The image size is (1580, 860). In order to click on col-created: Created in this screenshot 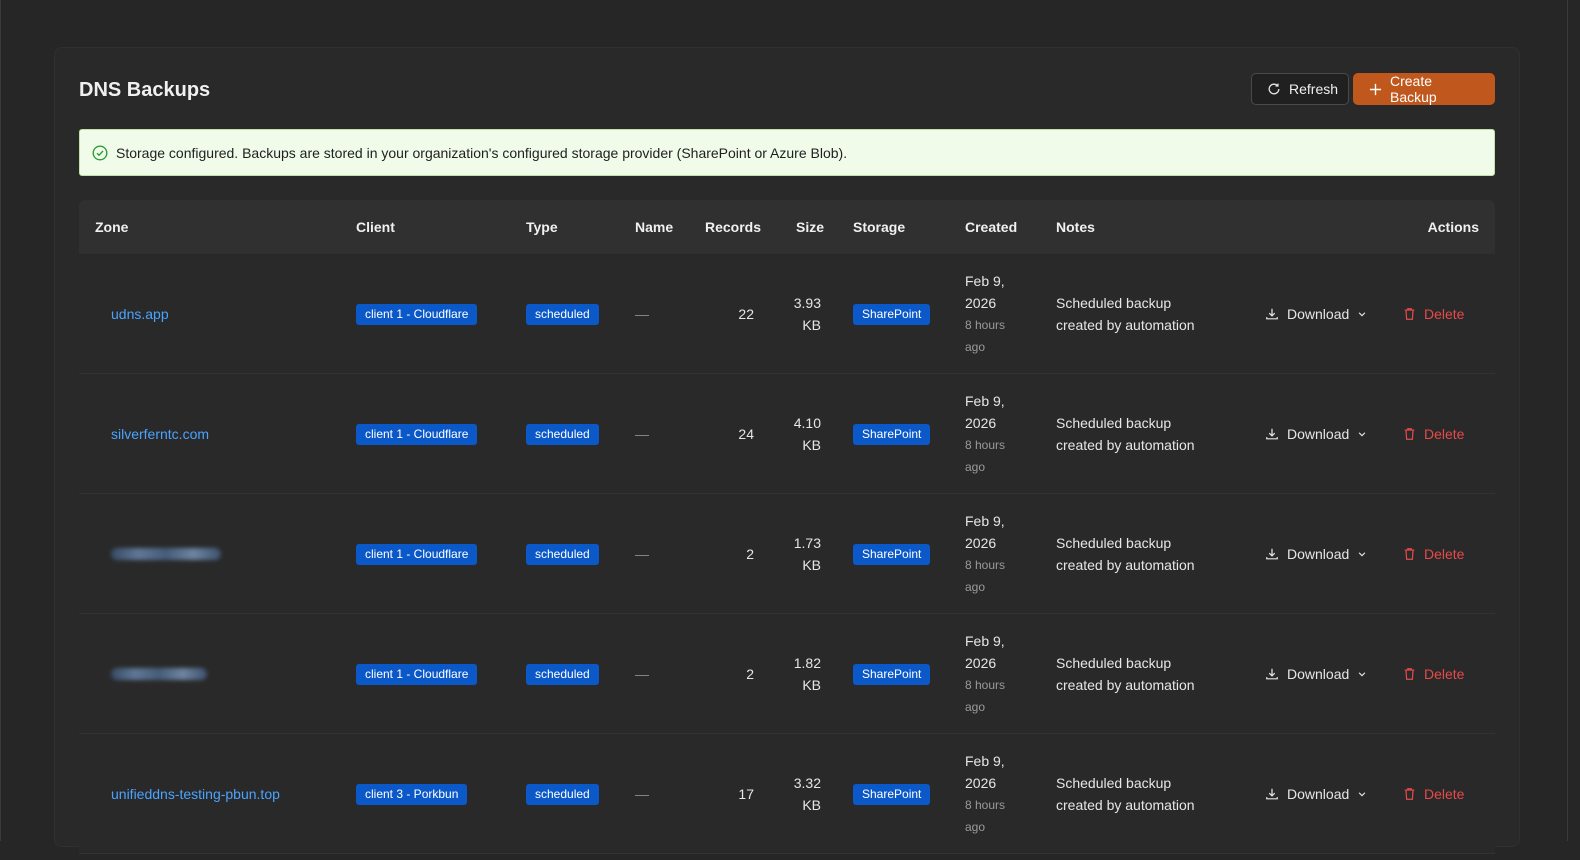, I will do `click(991, 227)`.